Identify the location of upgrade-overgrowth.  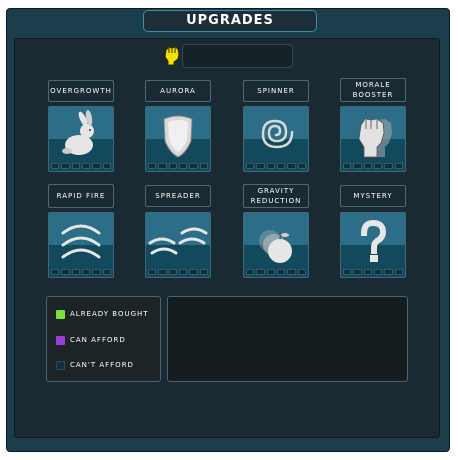
(81, 139).